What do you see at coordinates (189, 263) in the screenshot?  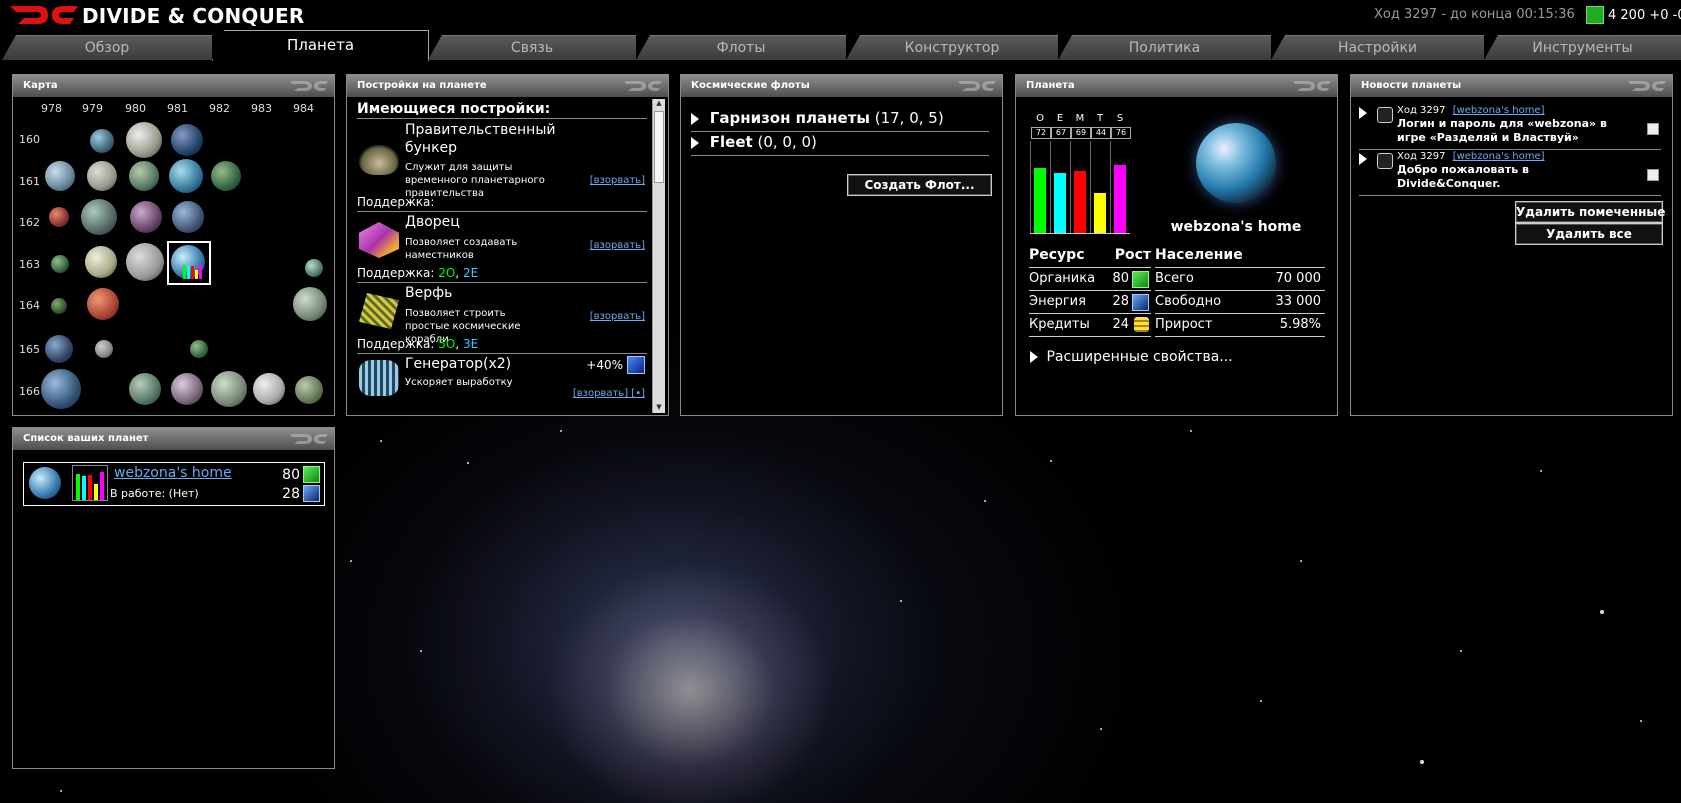 I see `selected-planet-cell` at bounding box center [189, 263].